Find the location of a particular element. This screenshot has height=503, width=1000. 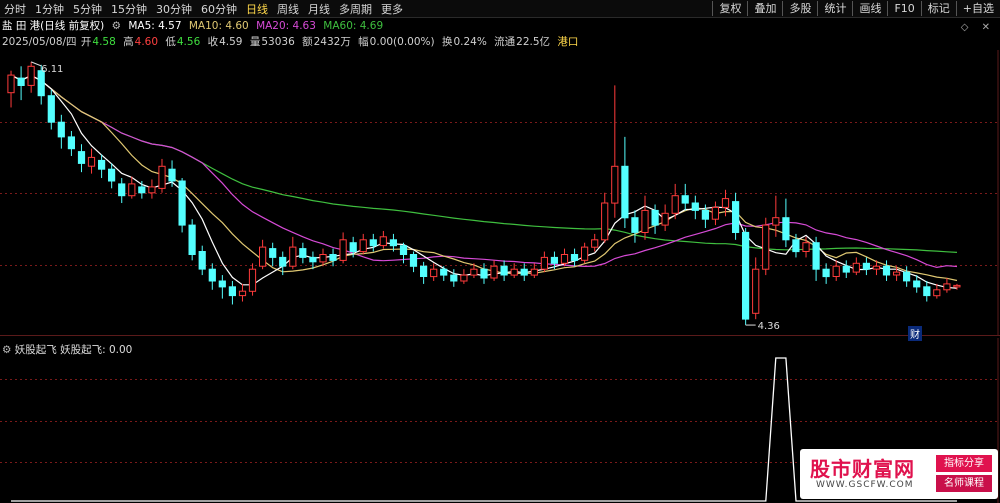

settings-icon: ⚙ is located at coordinates (116, 26).